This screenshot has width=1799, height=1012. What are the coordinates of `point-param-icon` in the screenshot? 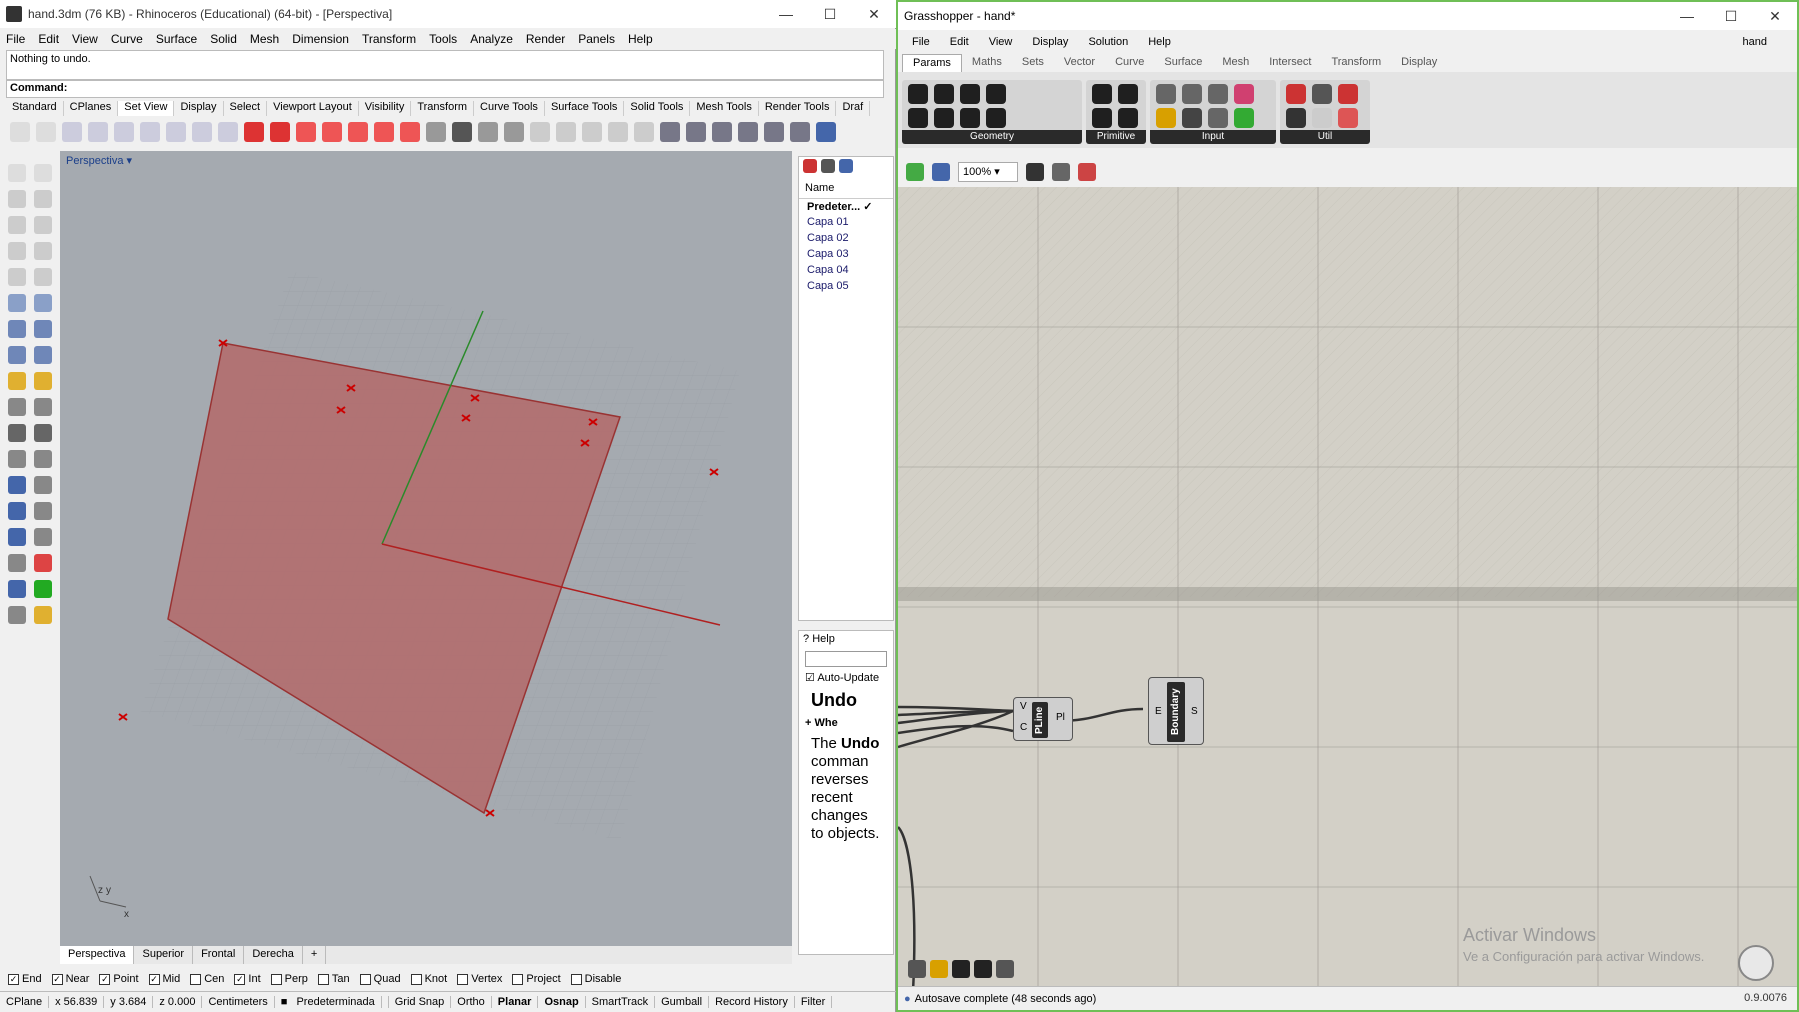 It's located at (918, 118).